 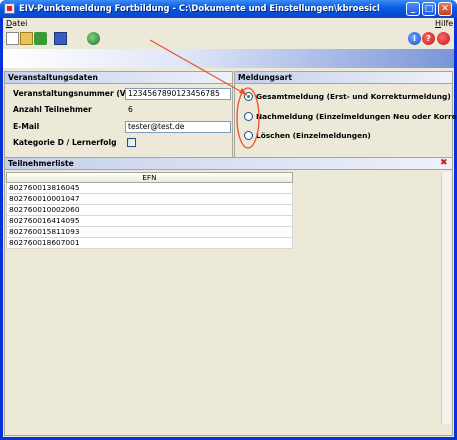 What do you see at coordinates (446, 429) in the screenshot?
I see `resize-corner` at bounding box center [446, 429].